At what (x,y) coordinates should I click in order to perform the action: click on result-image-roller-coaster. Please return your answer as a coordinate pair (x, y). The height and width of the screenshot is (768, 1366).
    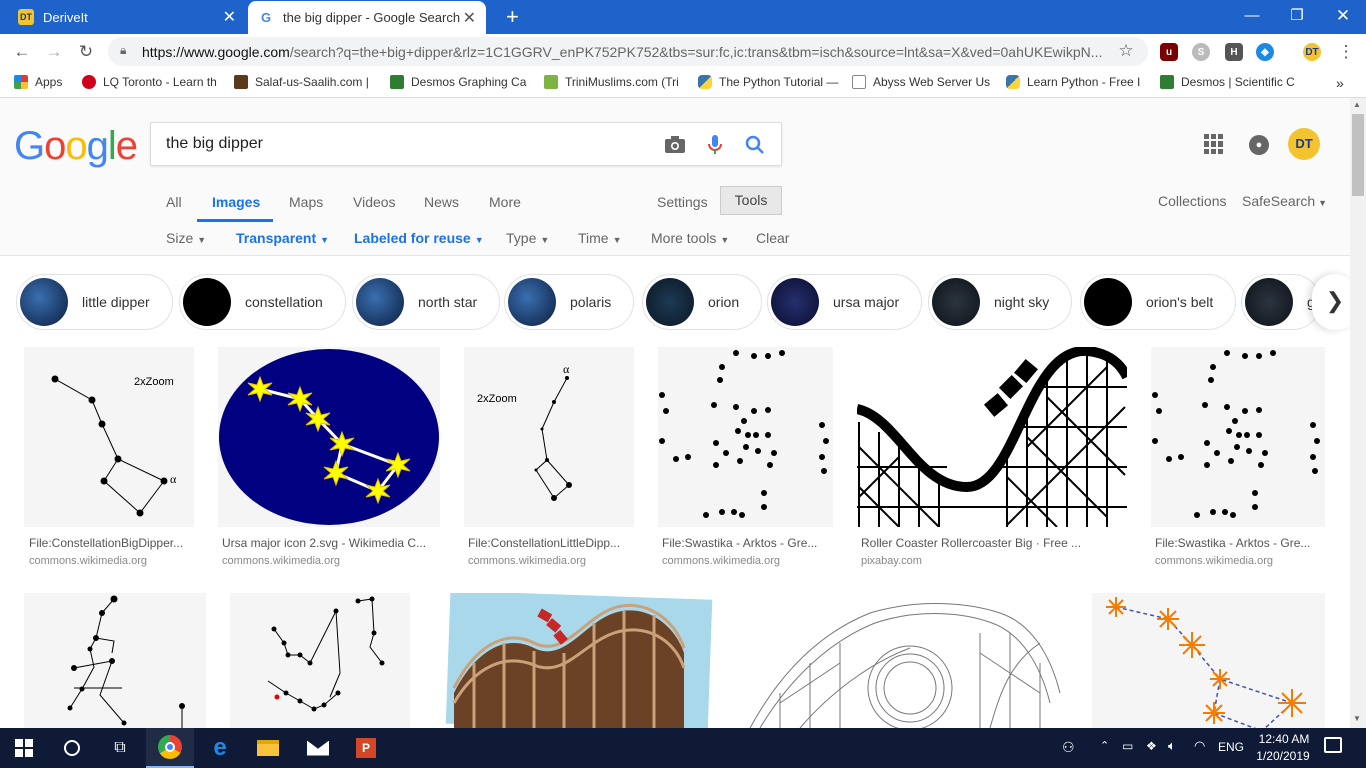
    Looking at the image, I should click on (992, 437).